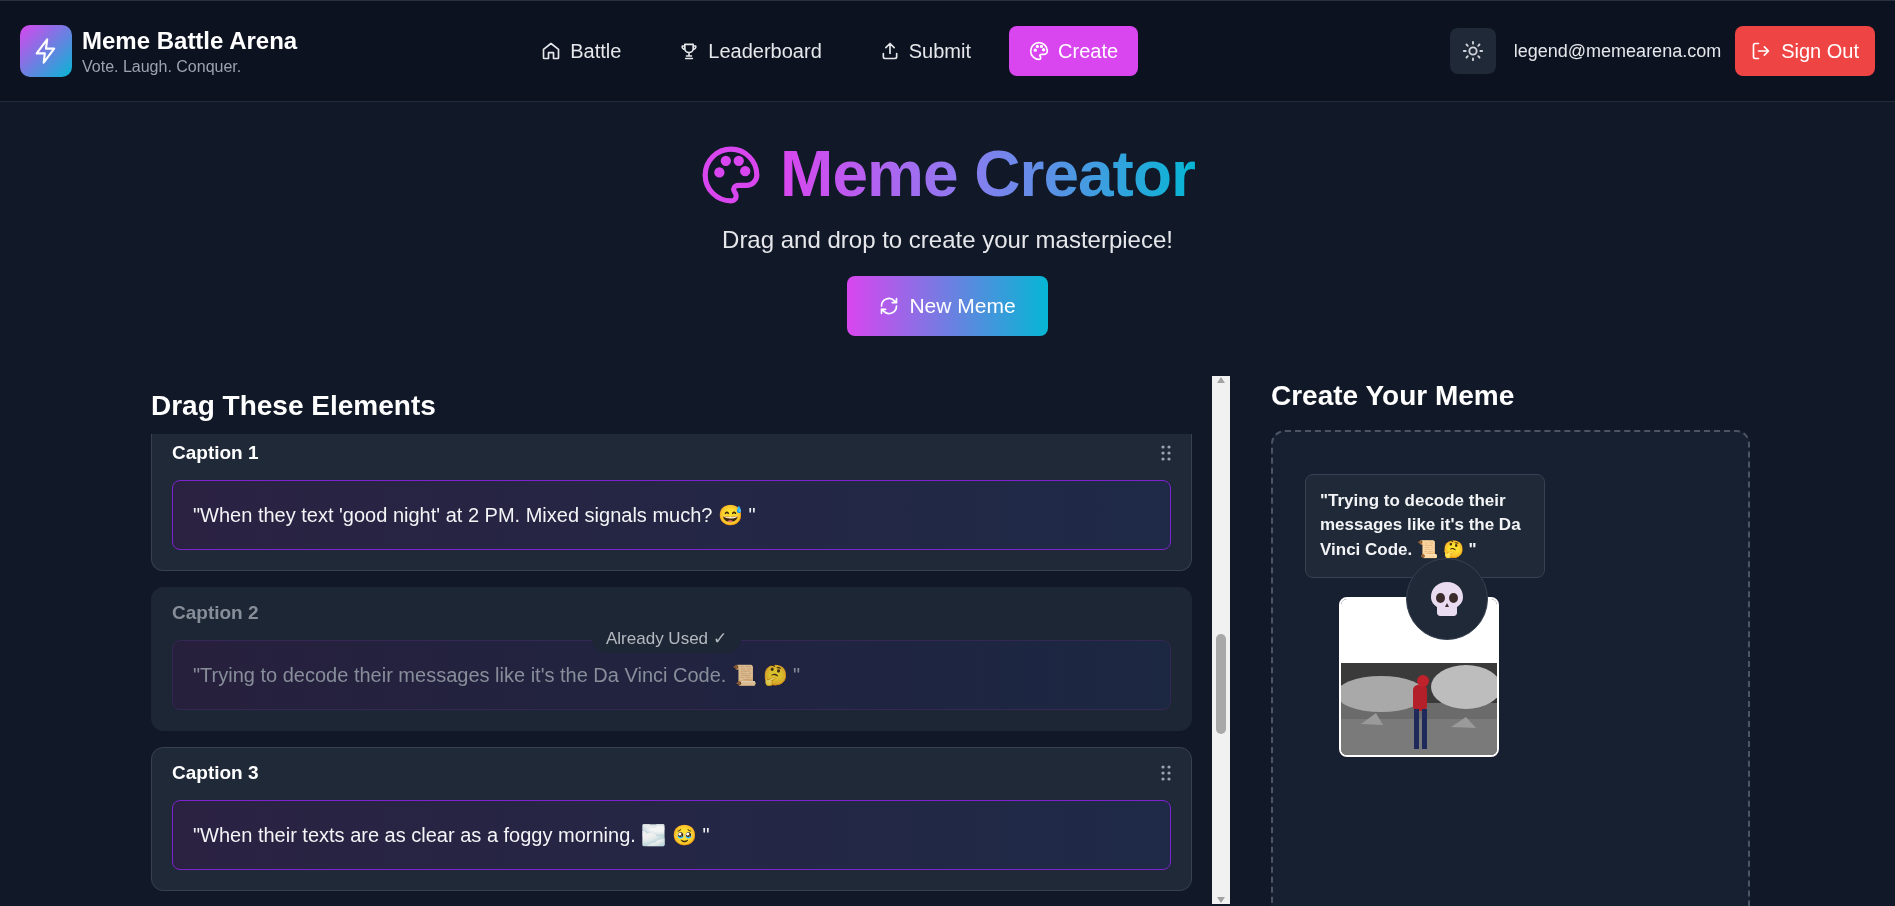 This screenshot has width=1895, height=906. I want to click on sun-icon, so click(1472, 51).